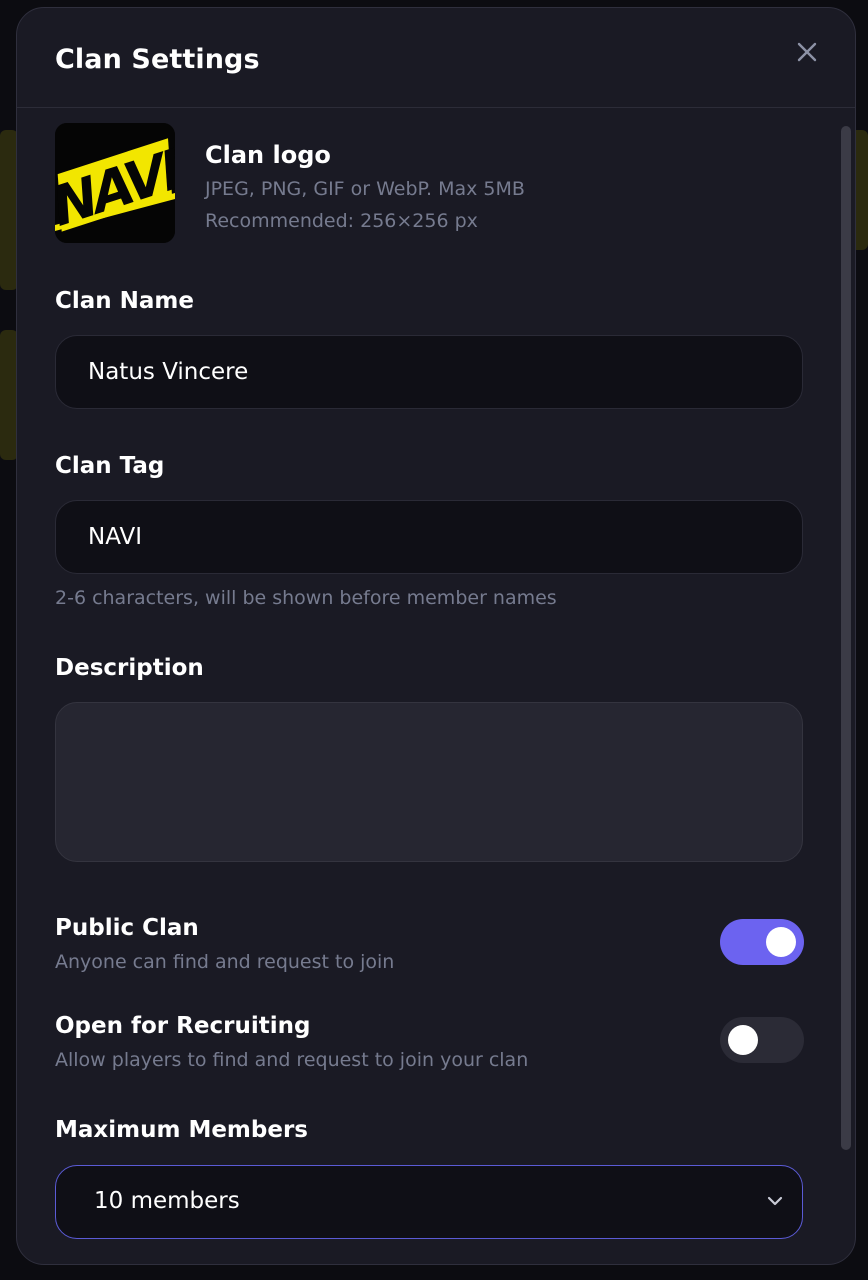 The image size is (868, 1280). I want to click on chevron-down-icon, so click(775, 1201).